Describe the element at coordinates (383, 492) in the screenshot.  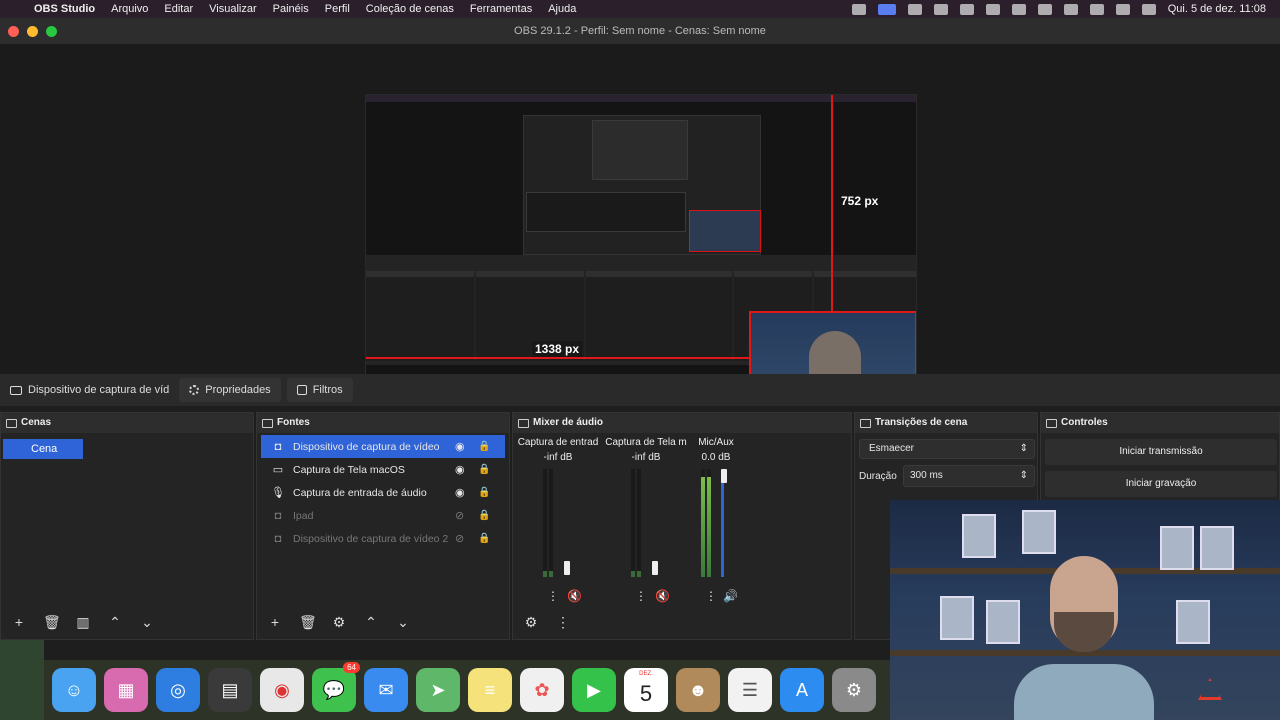
I see `source-item: 🎙 Captura de entrada de áudio ◉ 🔒` at that location.